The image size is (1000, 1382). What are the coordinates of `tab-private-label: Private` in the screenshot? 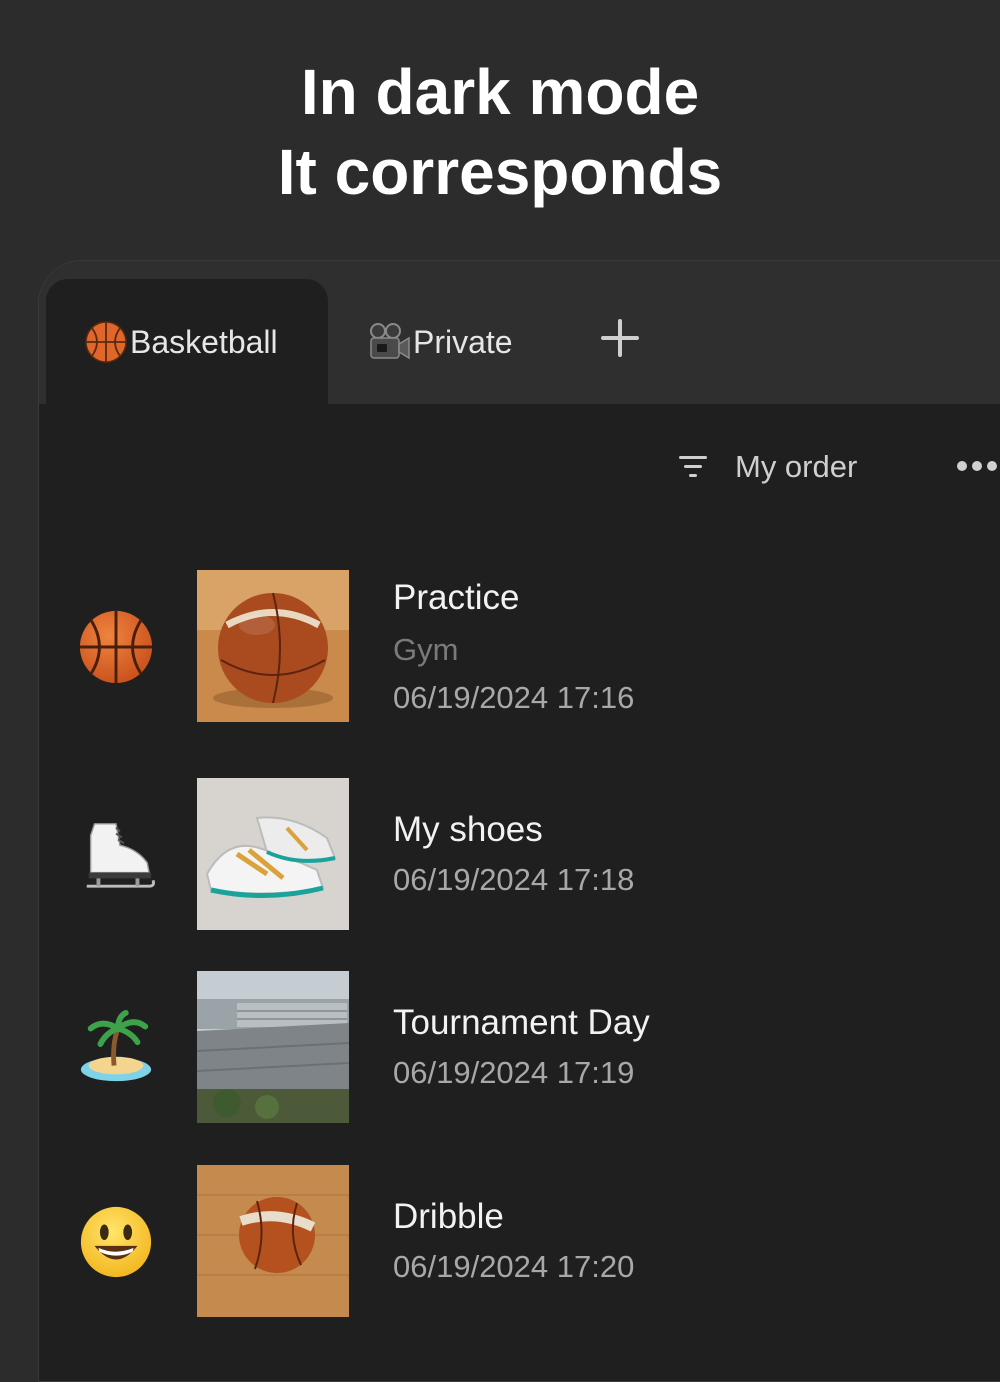 It's located at (463, 341).